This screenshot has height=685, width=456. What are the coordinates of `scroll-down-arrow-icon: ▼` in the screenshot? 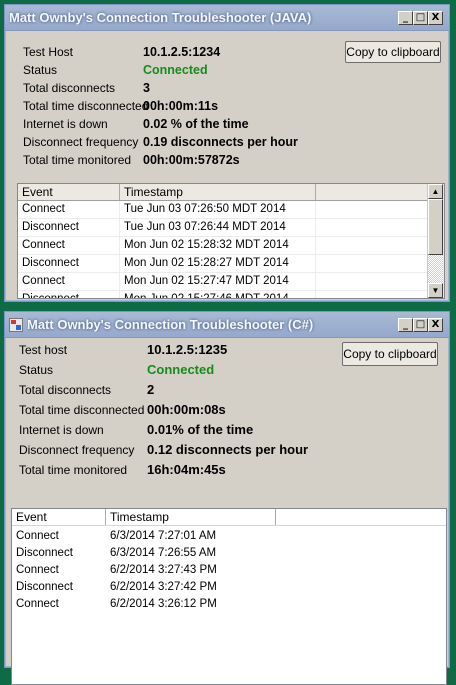 It's located at (435, 290).